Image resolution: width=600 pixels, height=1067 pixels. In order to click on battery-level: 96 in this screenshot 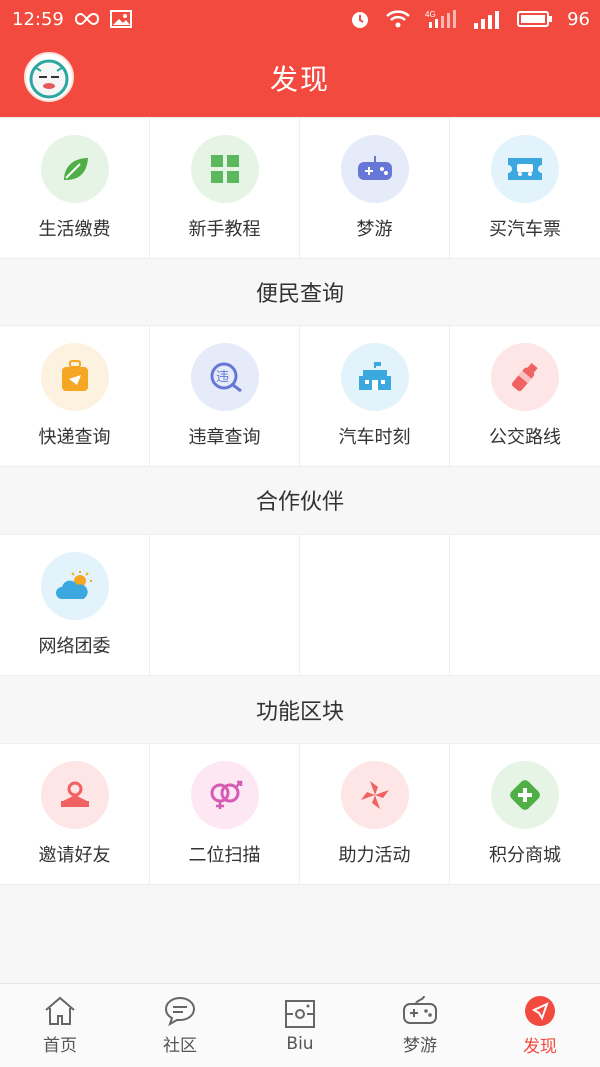, I will do `click(578, 19)`.